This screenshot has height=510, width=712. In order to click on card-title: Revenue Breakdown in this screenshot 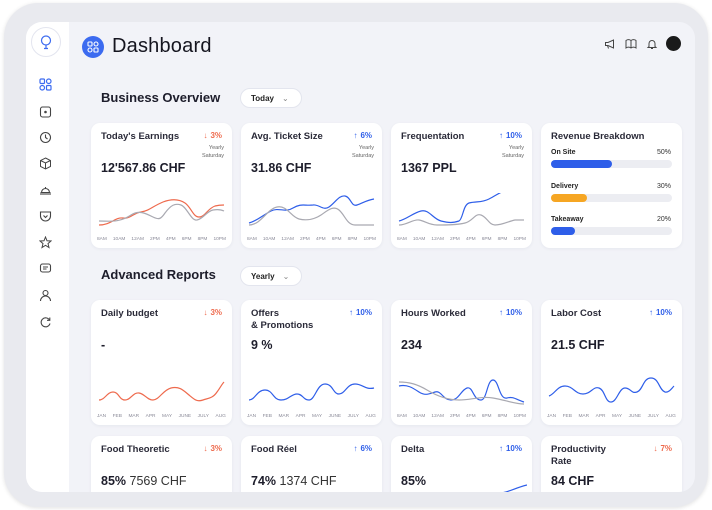, I will do `click(598, 136)`.